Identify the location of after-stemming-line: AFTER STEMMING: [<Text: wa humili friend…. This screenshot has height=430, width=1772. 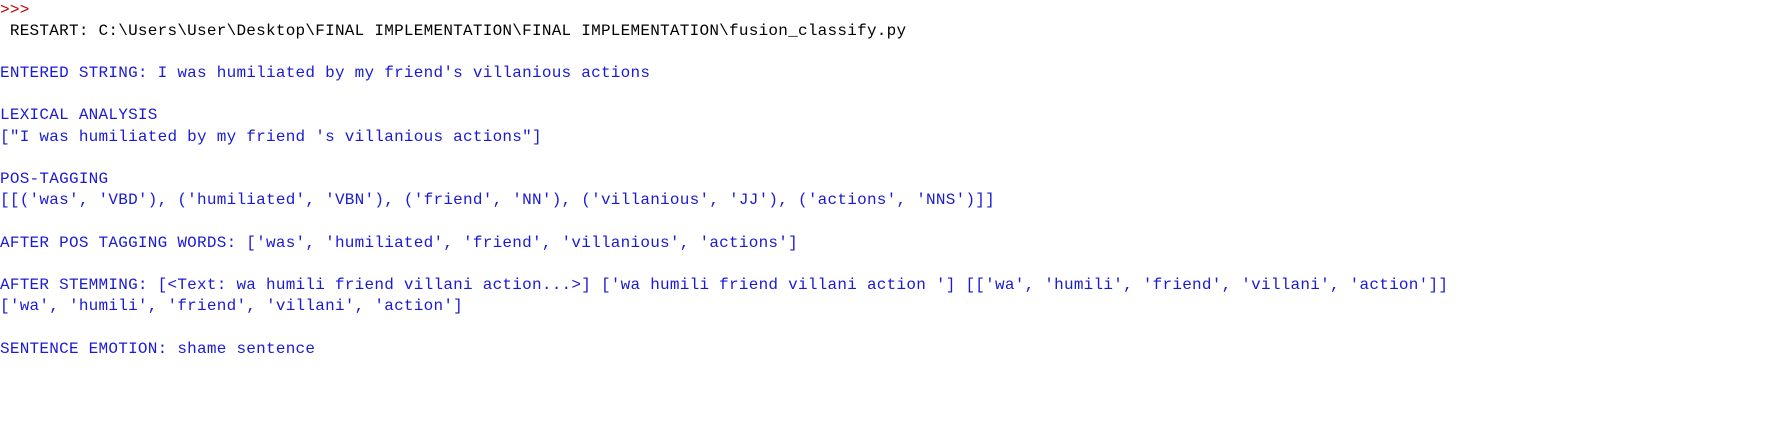
(724, 285).